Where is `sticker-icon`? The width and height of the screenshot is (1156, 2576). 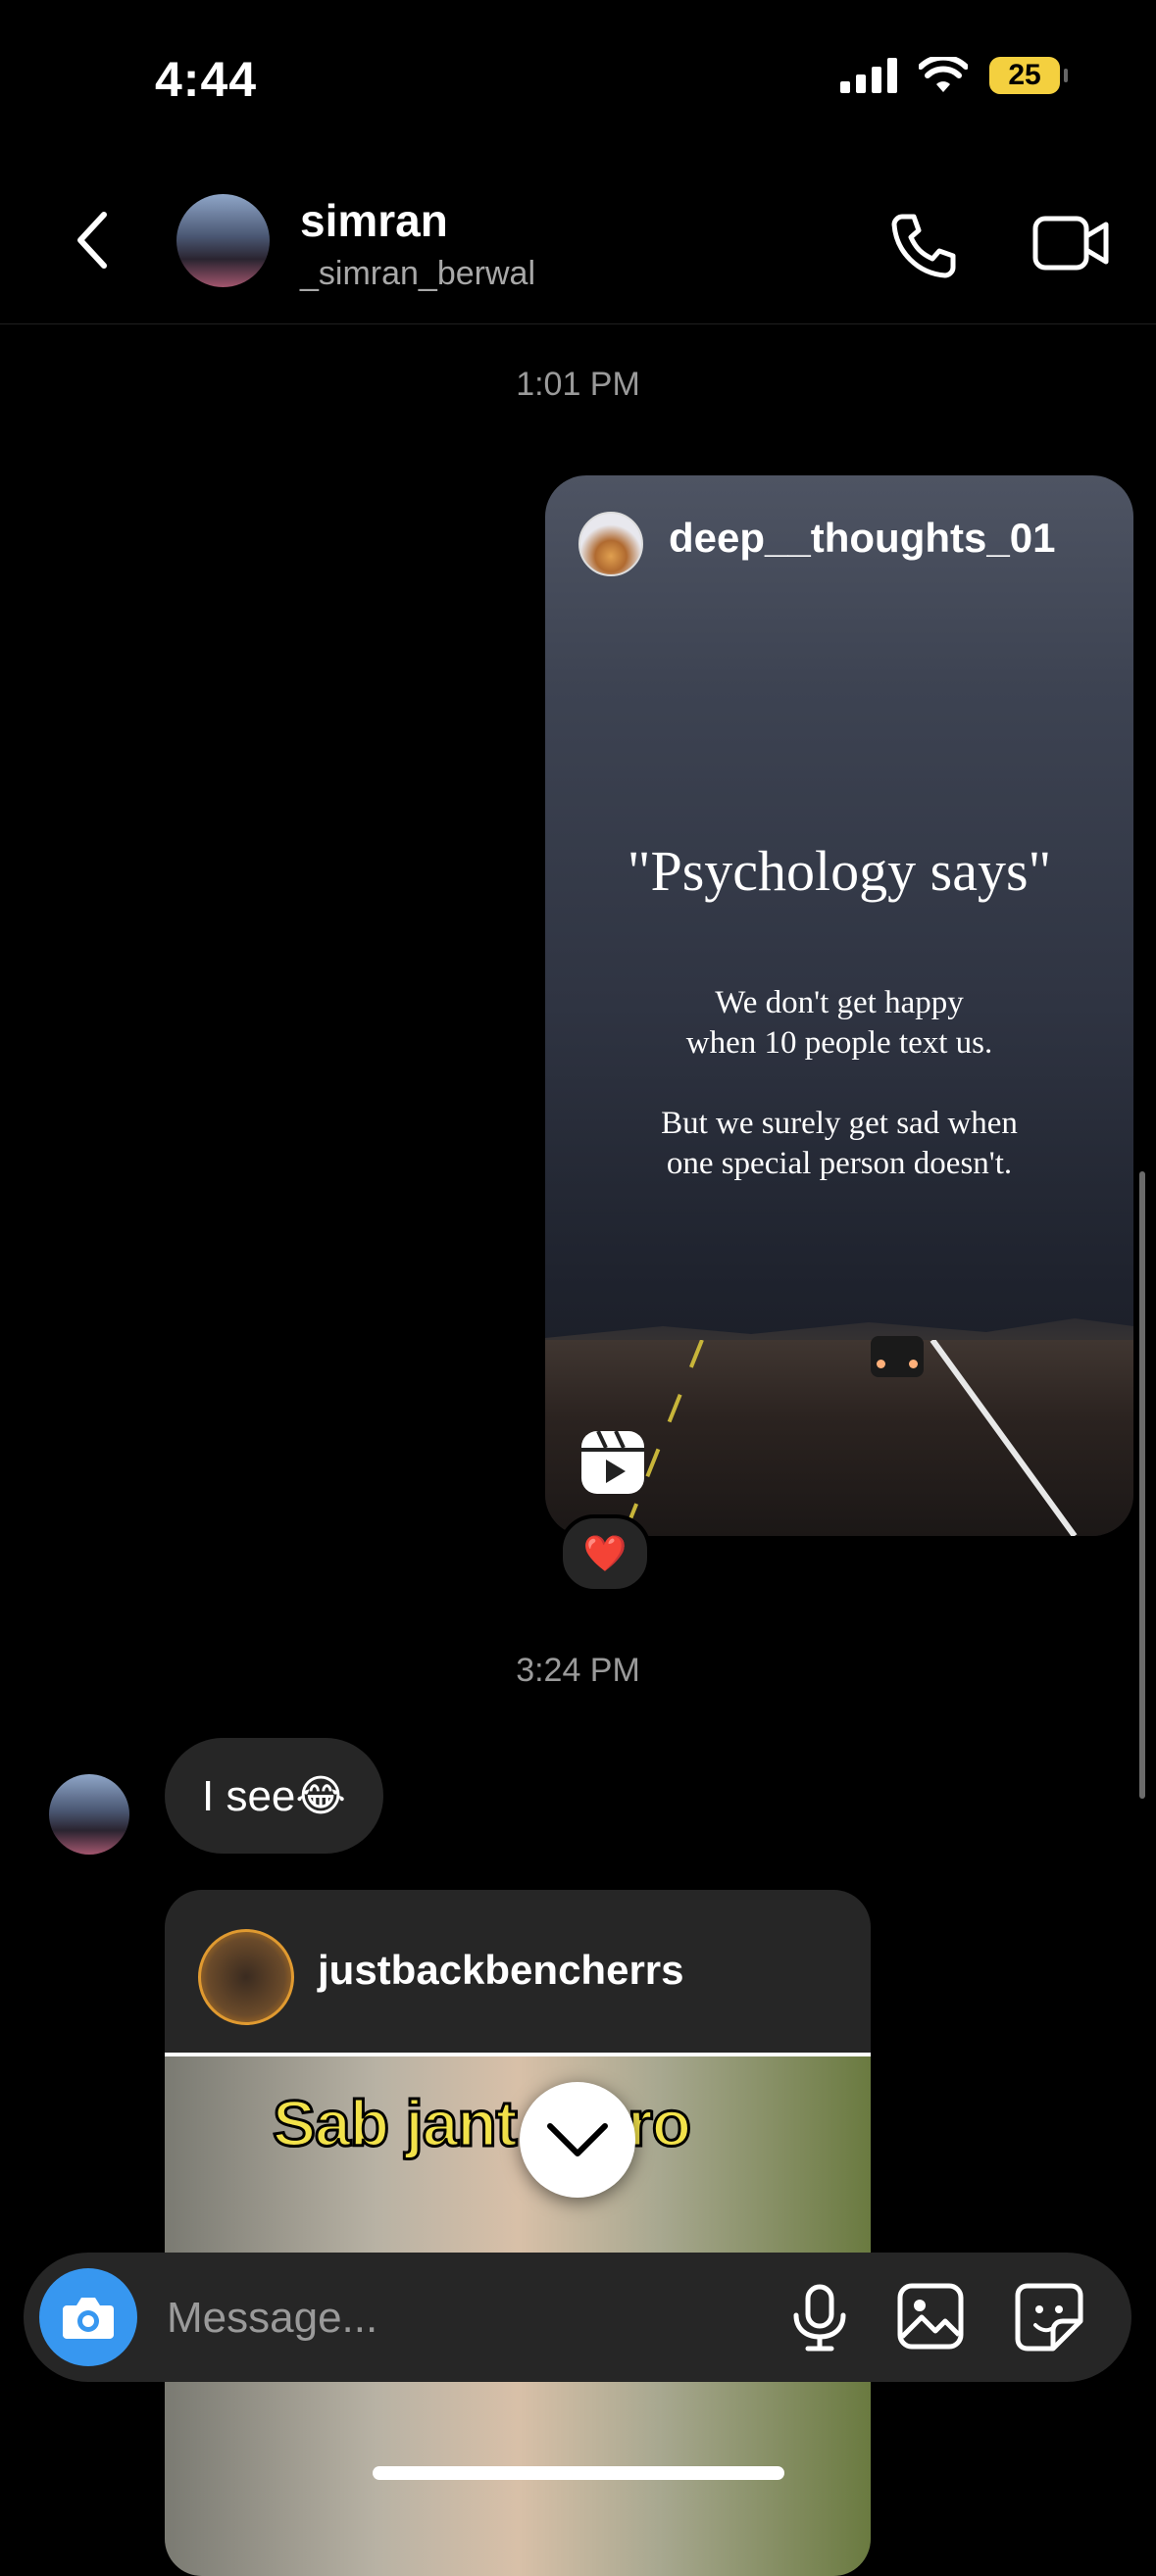
sticker-icon is located at coordinates (1049, 2317).